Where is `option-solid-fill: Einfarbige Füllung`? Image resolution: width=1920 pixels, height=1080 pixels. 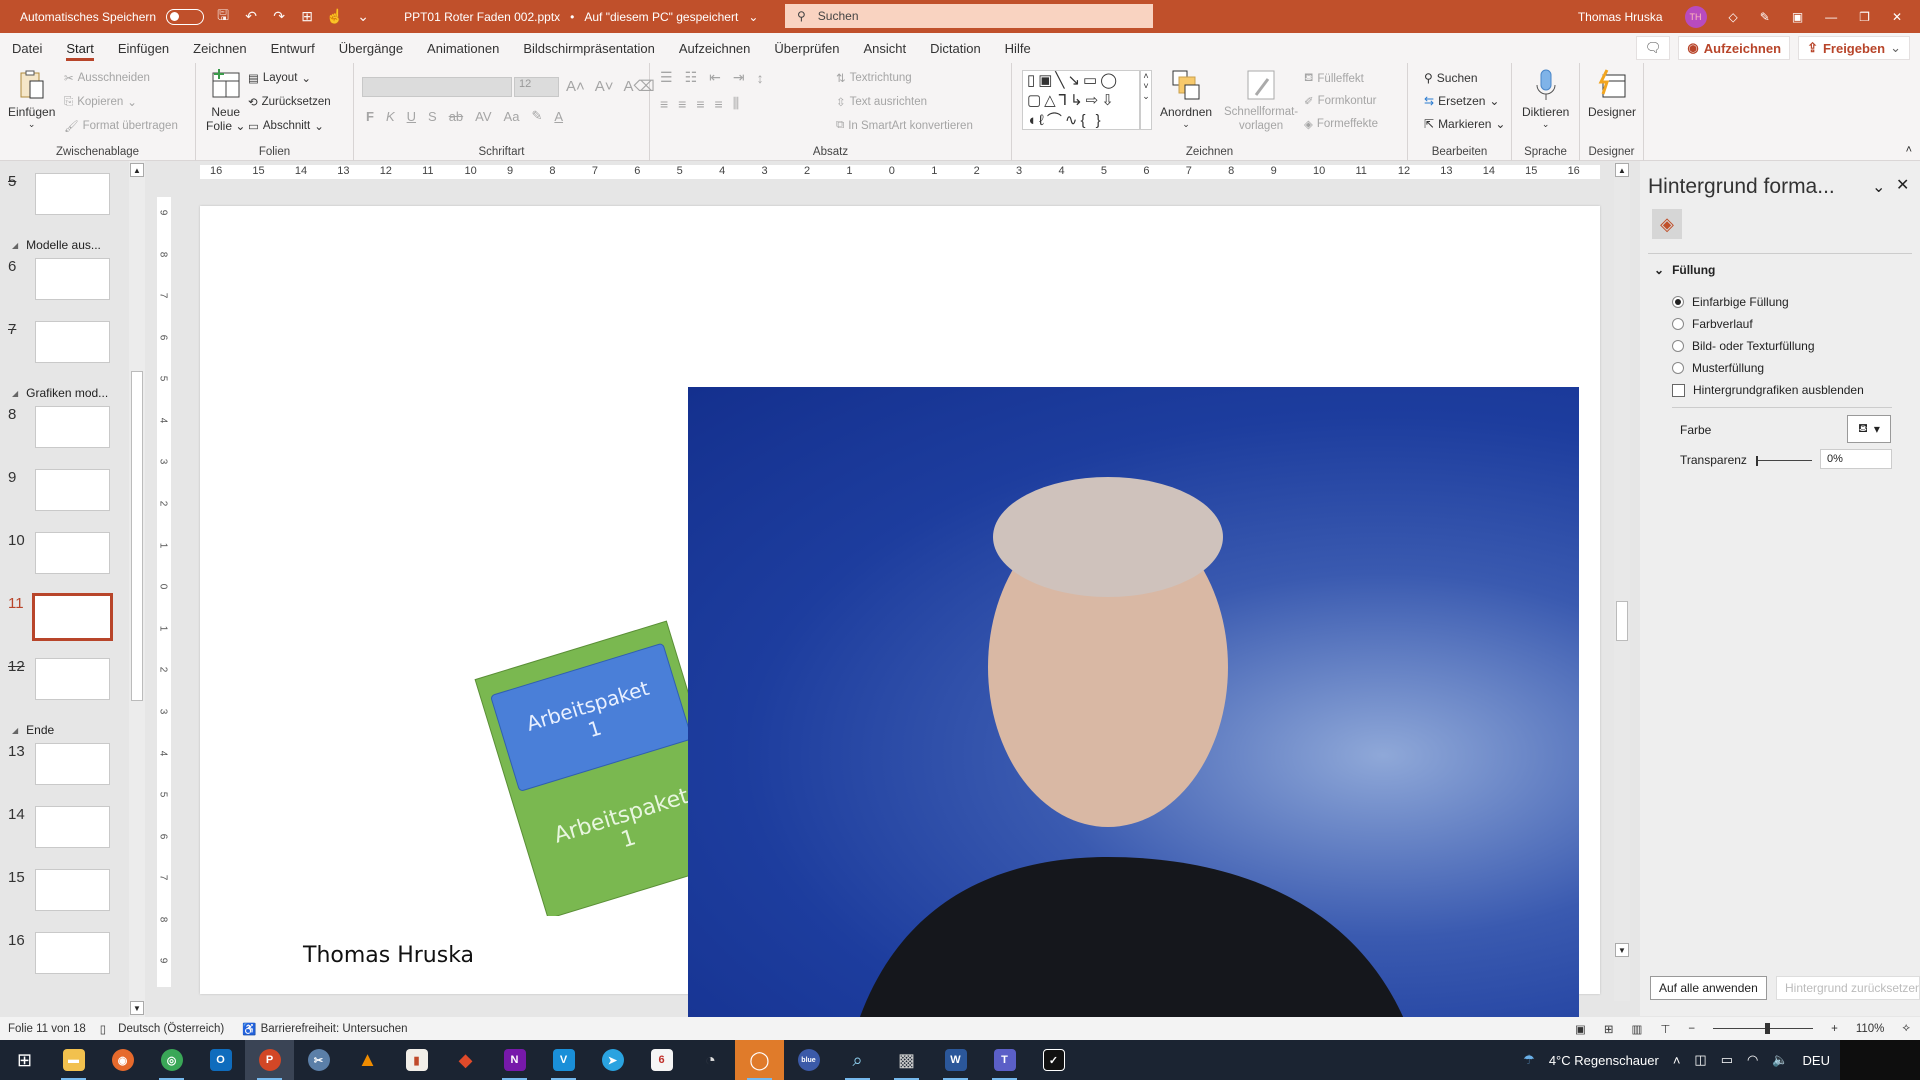 option-solid-fill: Einfarbige Füllung is located at coordinates (1730, 302).